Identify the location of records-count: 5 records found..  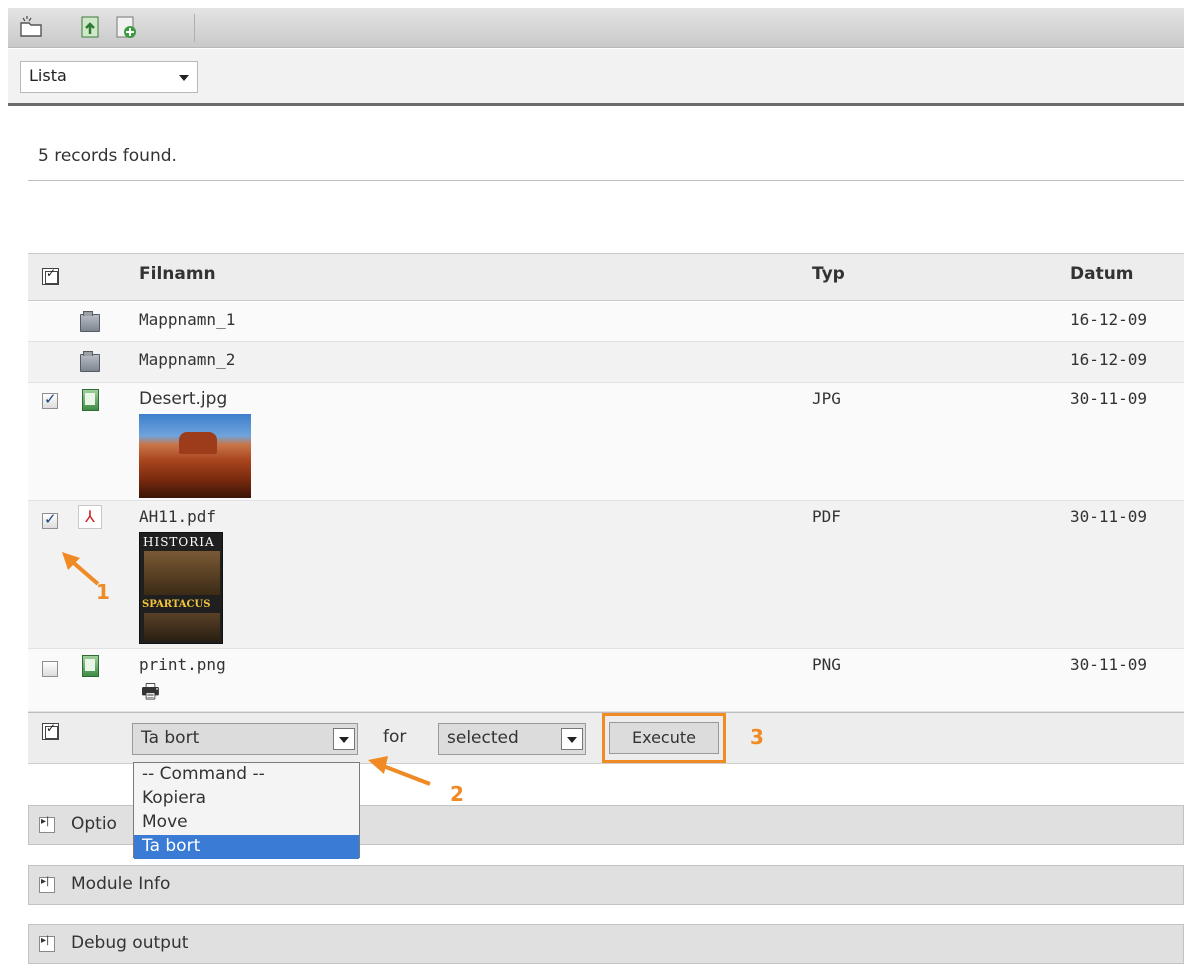
(107, 156).